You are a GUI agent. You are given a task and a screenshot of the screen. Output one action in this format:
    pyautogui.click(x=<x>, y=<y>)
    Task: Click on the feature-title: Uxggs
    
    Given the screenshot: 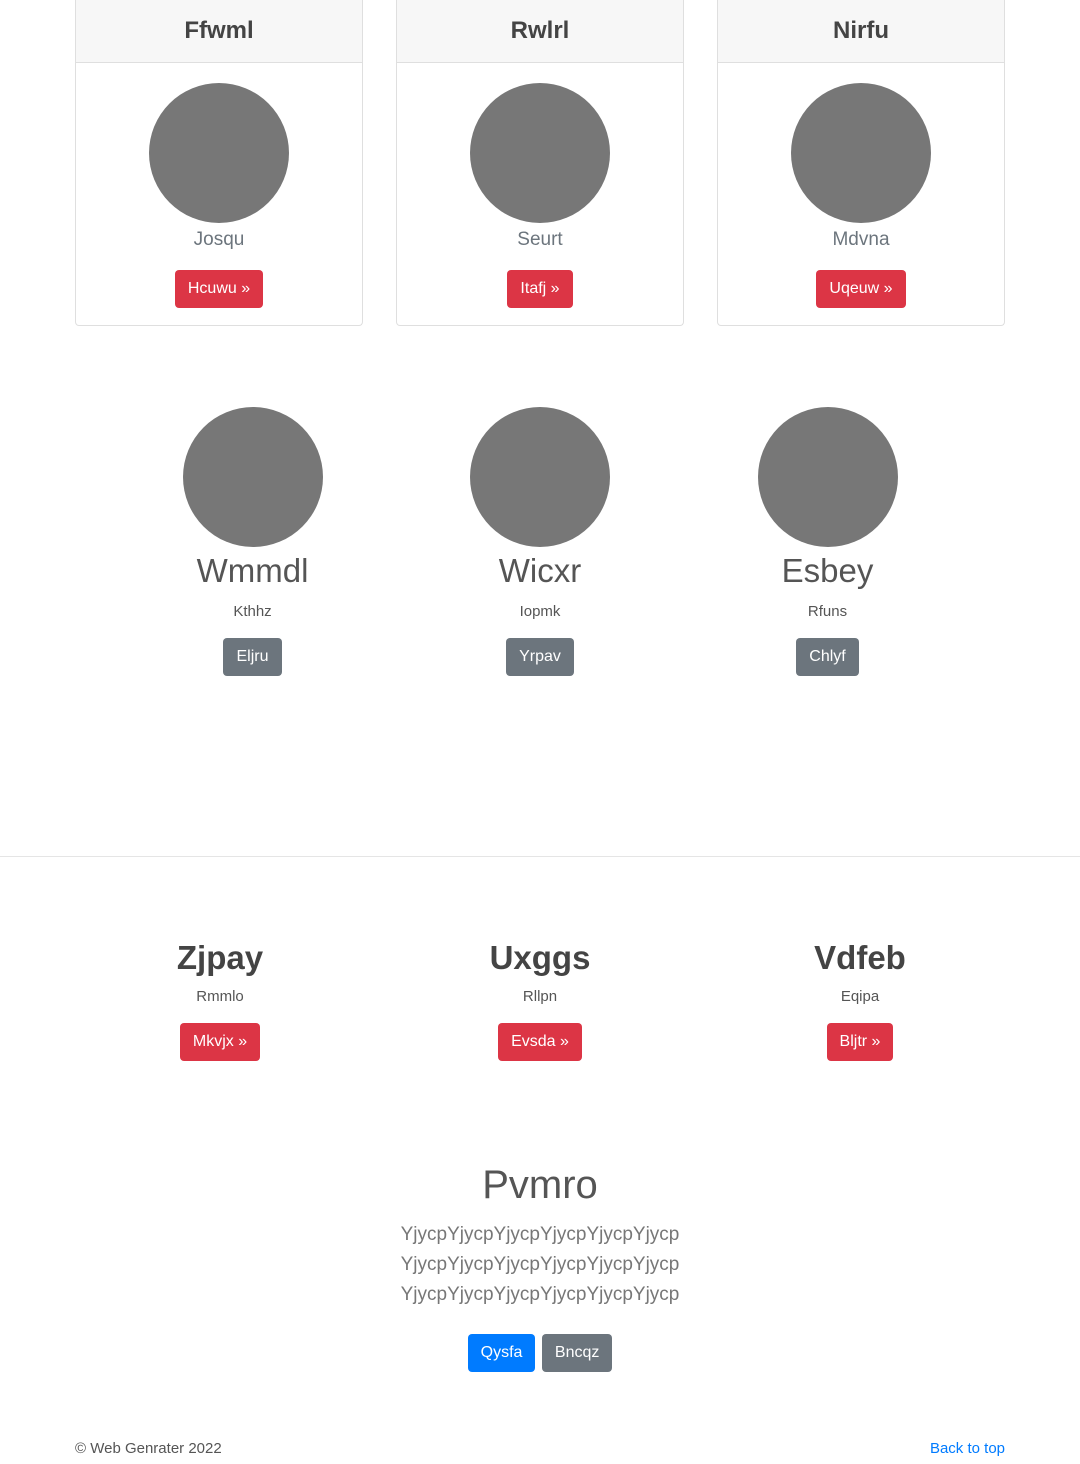 What is the action you would take?
    pyautogui.click(x=540, y=957)
    